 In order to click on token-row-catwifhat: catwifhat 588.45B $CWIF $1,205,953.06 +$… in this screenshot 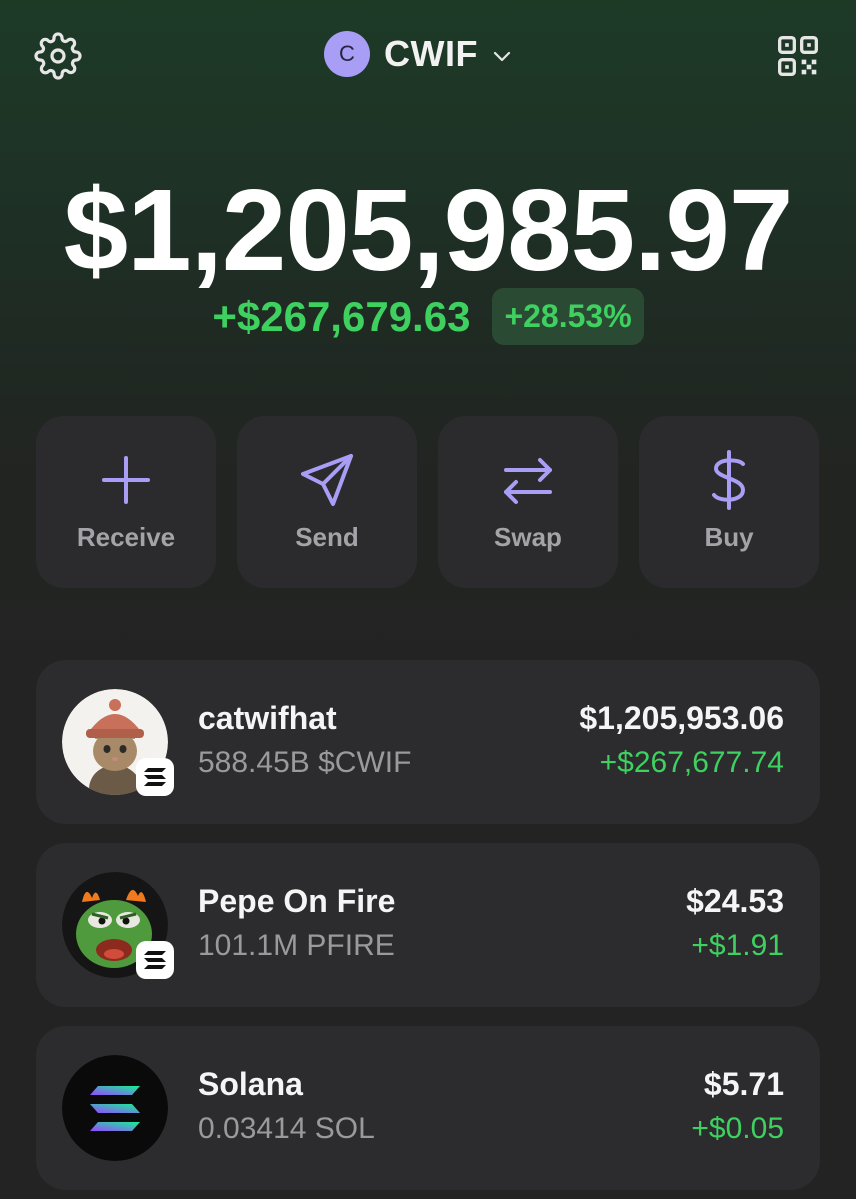, I will do `click(428, 742)`.